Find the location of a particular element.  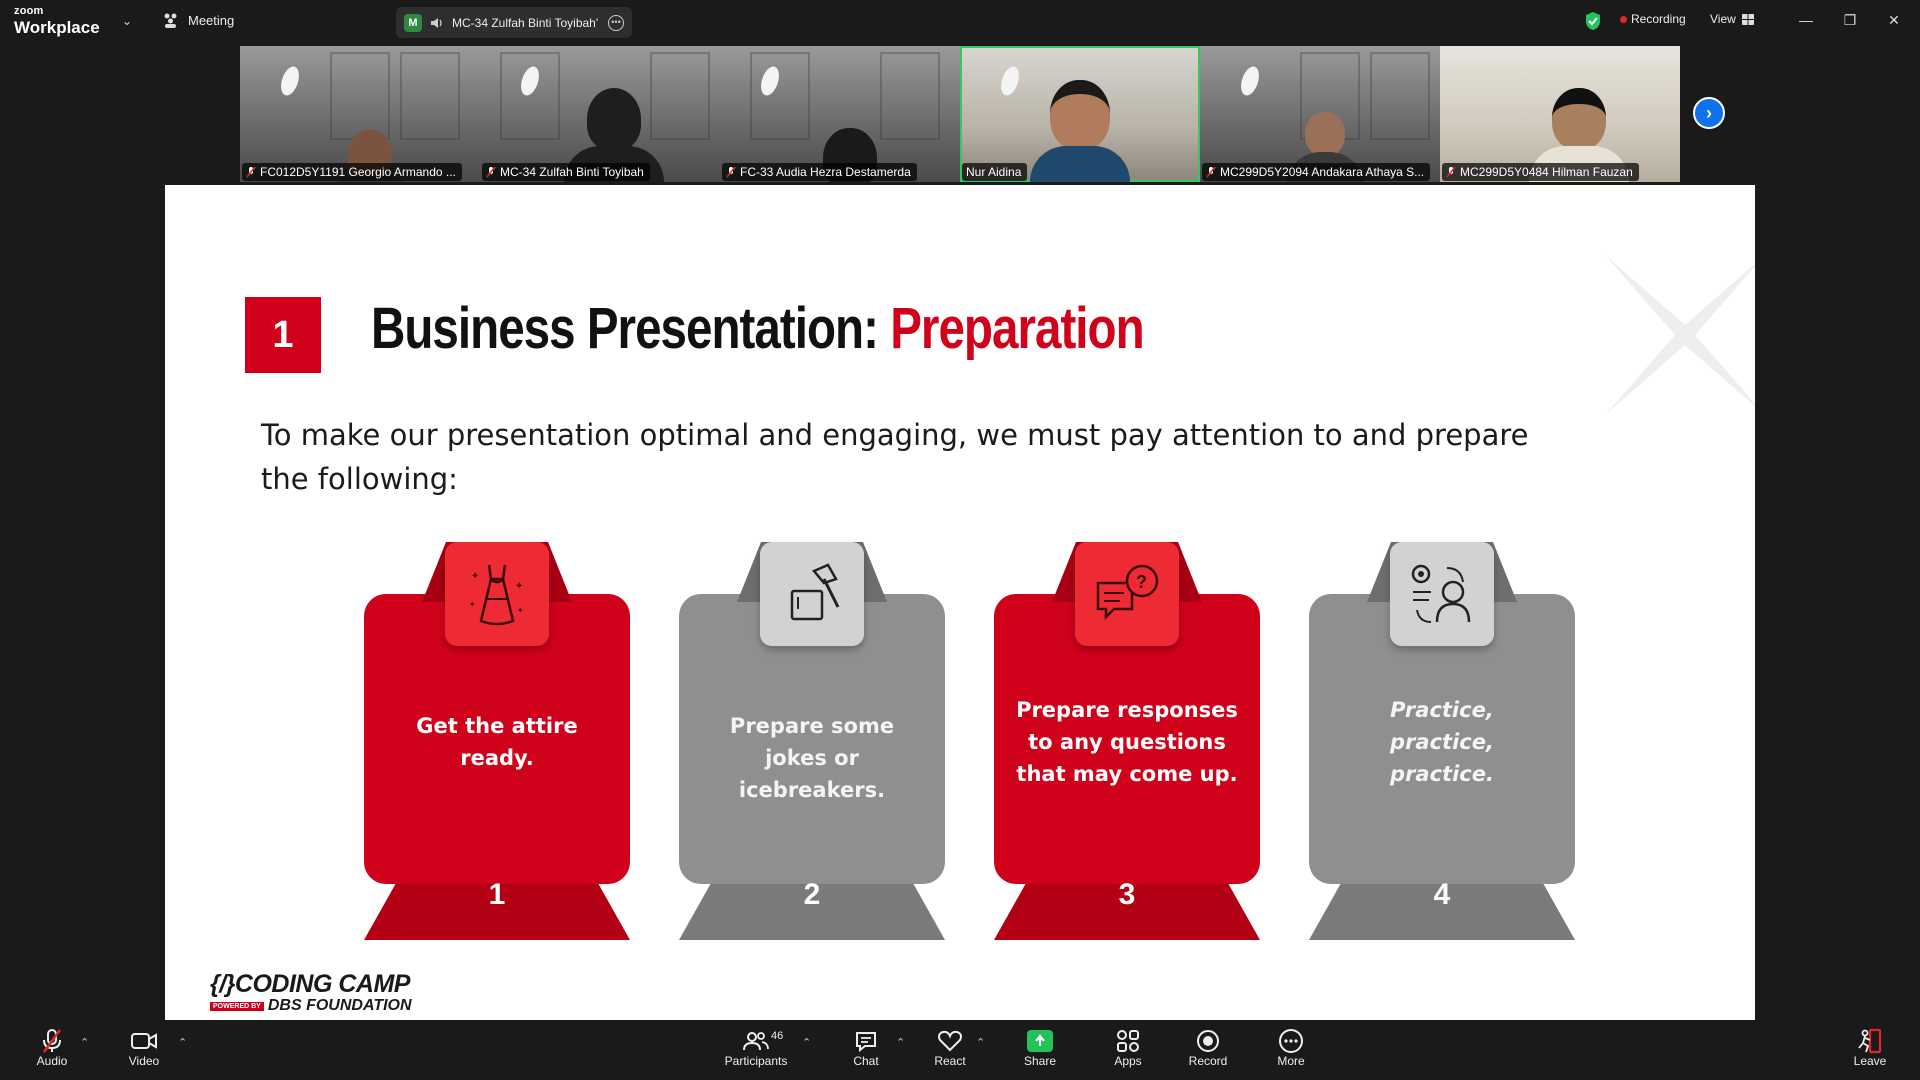

participant-thumbnail-active-speaker: Nur Aidina is located at coordinates (1080, 114).